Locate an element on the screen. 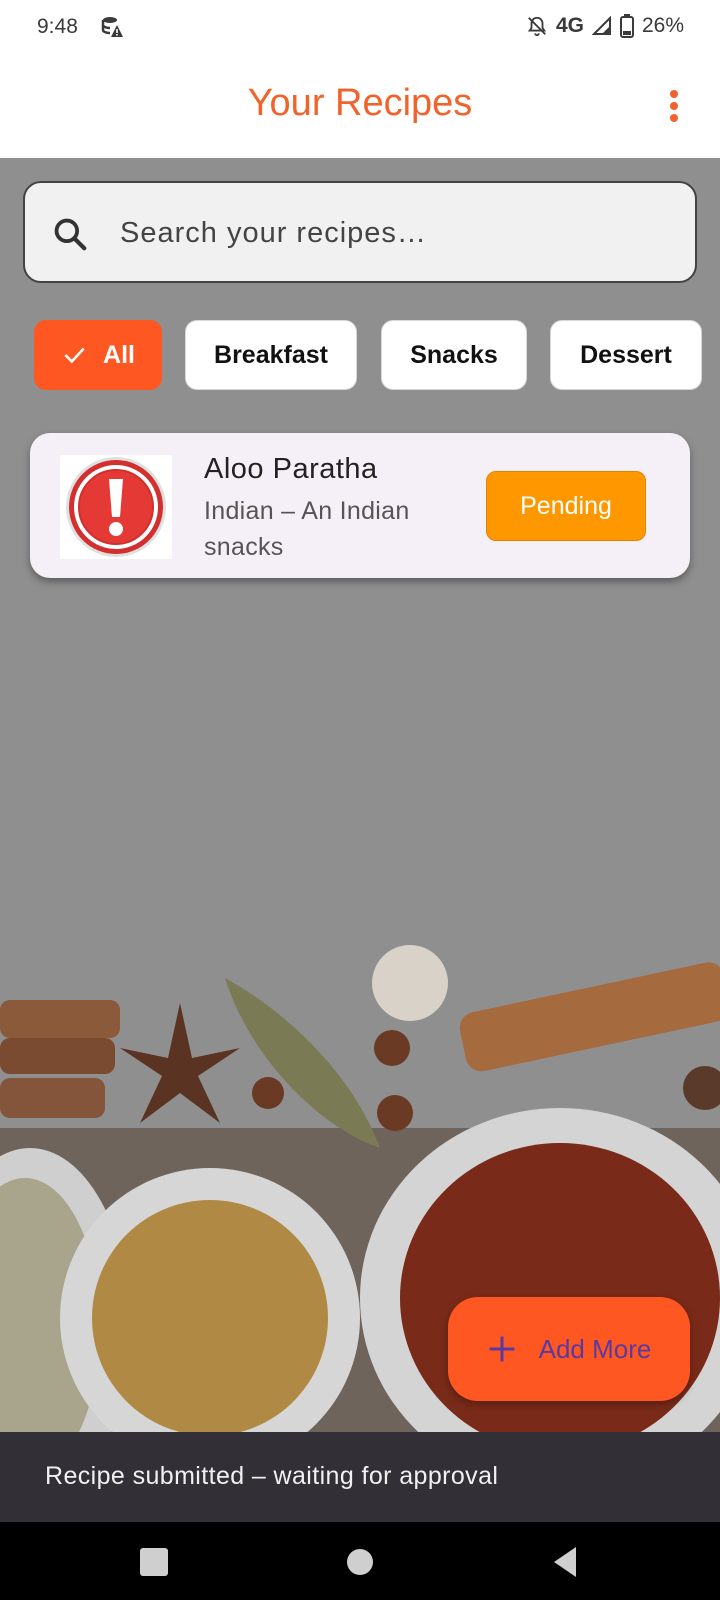 The width and height of the screenshot is (720, 1600). add-more-label: Add More is located at coordinates (595, 1348).